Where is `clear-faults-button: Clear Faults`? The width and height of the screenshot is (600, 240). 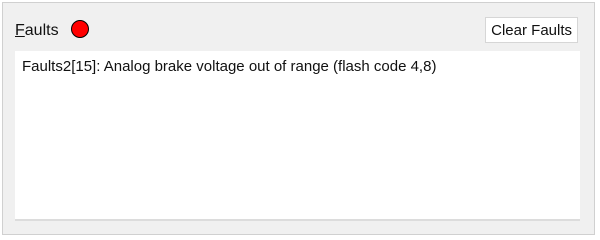 clear-faults-button: Clear Faults is located at coordinates (531, 30).